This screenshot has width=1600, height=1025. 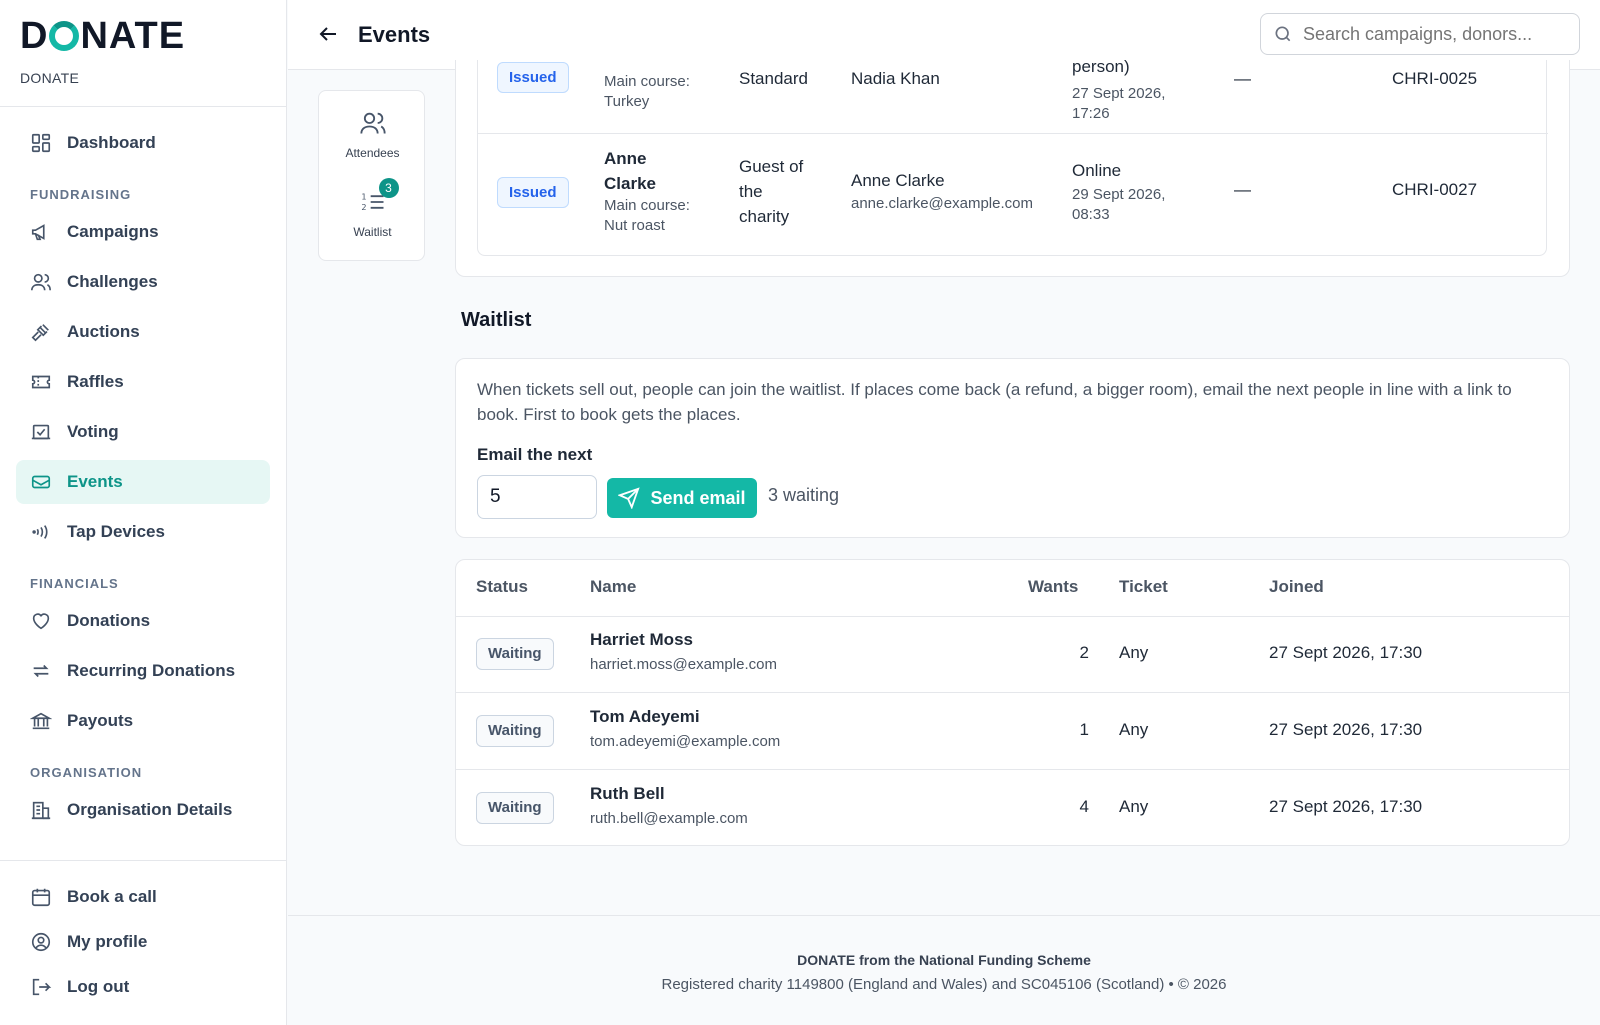 What do you see at coordinates (111, 142) in the screenshot?
I see `sidebar-item-label: Dashboard` at bounding box center [111, 142].